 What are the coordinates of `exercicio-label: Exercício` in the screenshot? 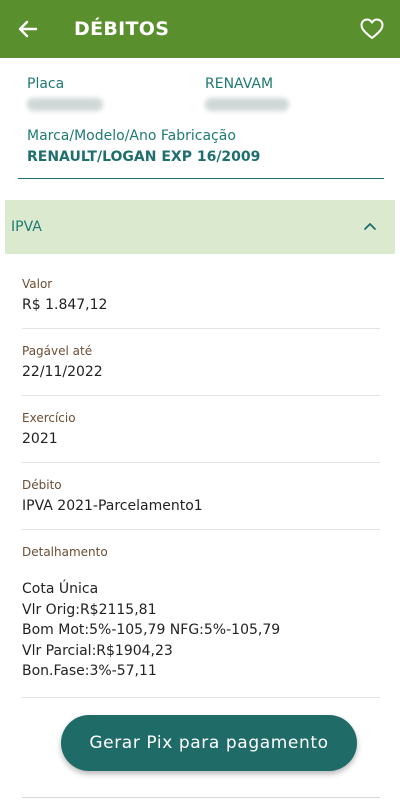 It's located at (49, 418).